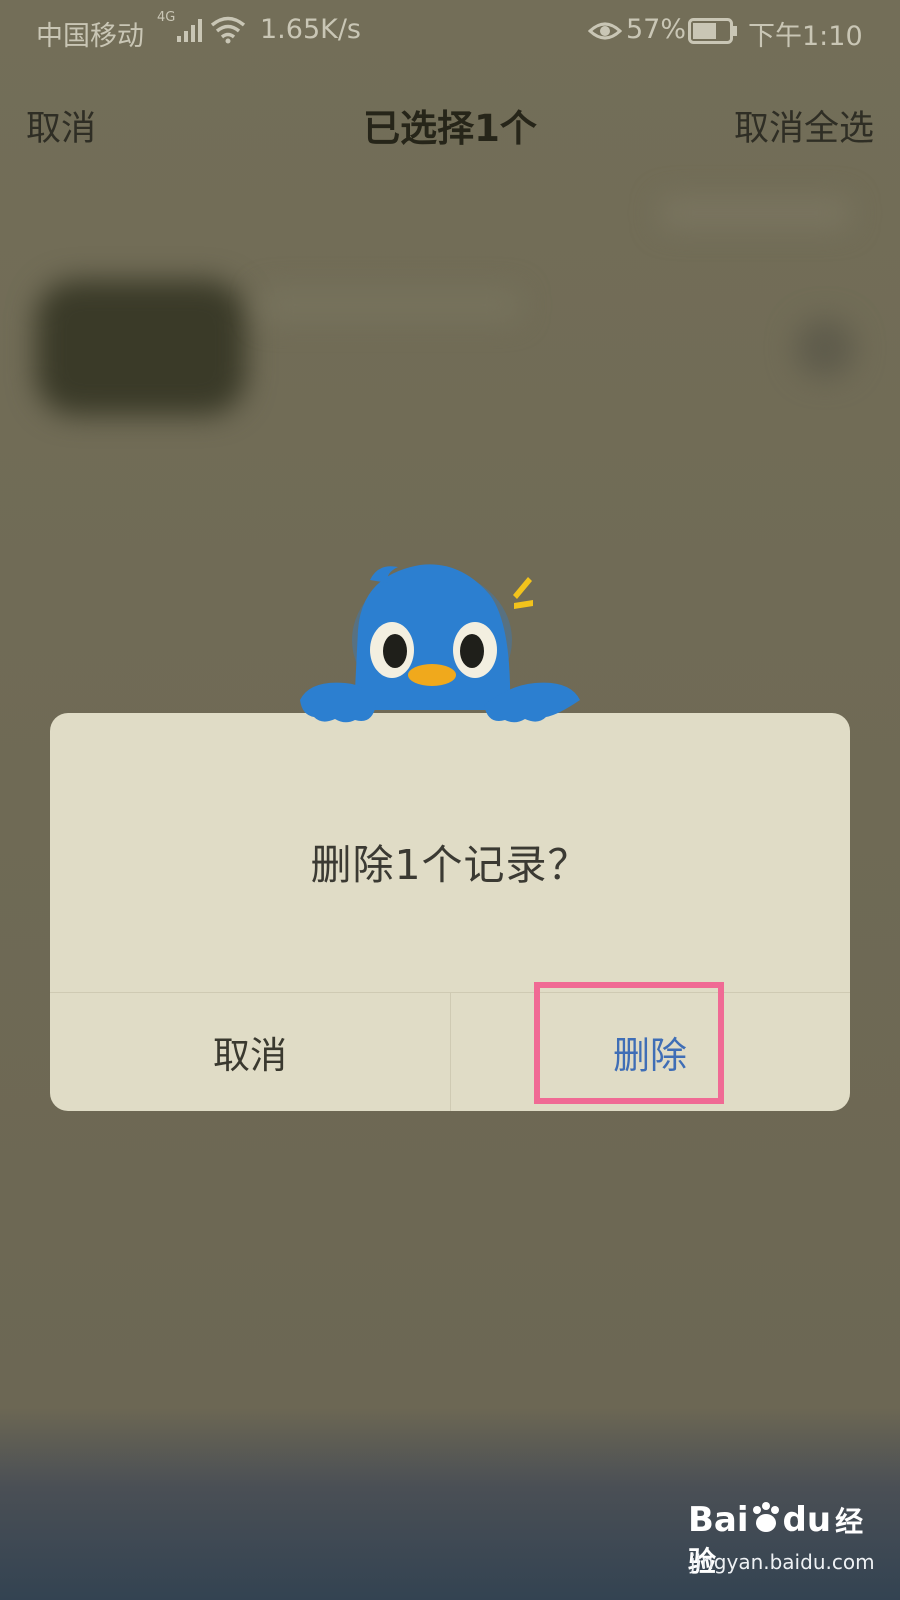 This screenshot has height=1600, width=900. What do you see at coordinates (804, 125) in the screenshot?
I see `deselect-all-button: 取消全选` at bounding box center [804, 125].